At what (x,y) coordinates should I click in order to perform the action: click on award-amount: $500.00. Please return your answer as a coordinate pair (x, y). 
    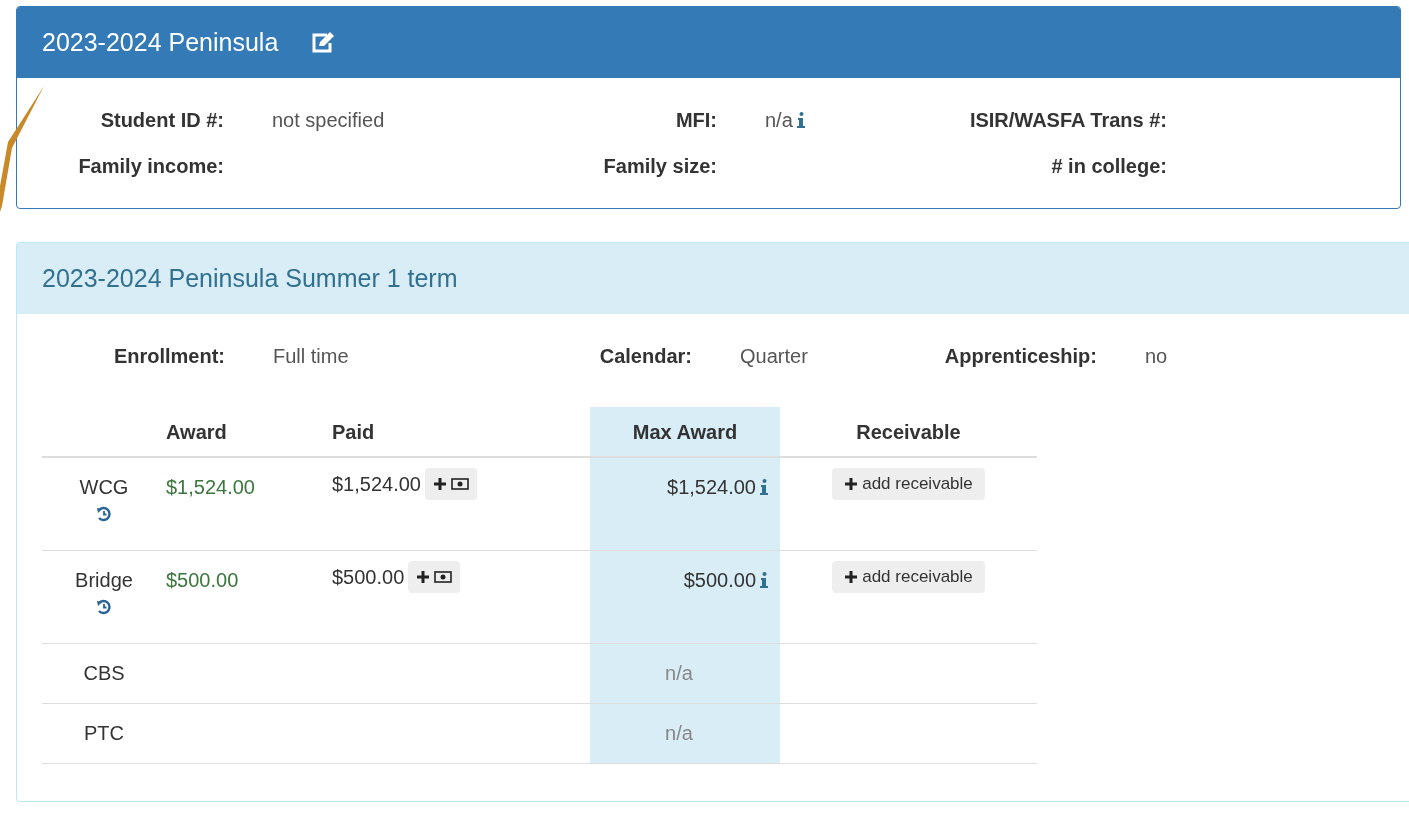
    Looking at the image, I should click on (202, 579).